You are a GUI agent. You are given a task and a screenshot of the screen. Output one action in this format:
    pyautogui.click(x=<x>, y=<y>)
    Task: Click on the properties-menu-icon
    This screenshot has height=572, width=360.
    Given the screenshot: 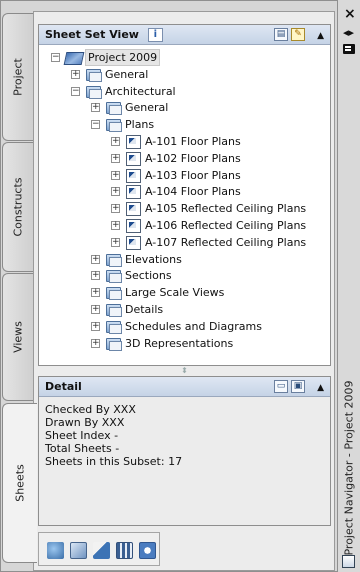 What is the action you would take?
    pyautogui.click(x=349, y=49)
    